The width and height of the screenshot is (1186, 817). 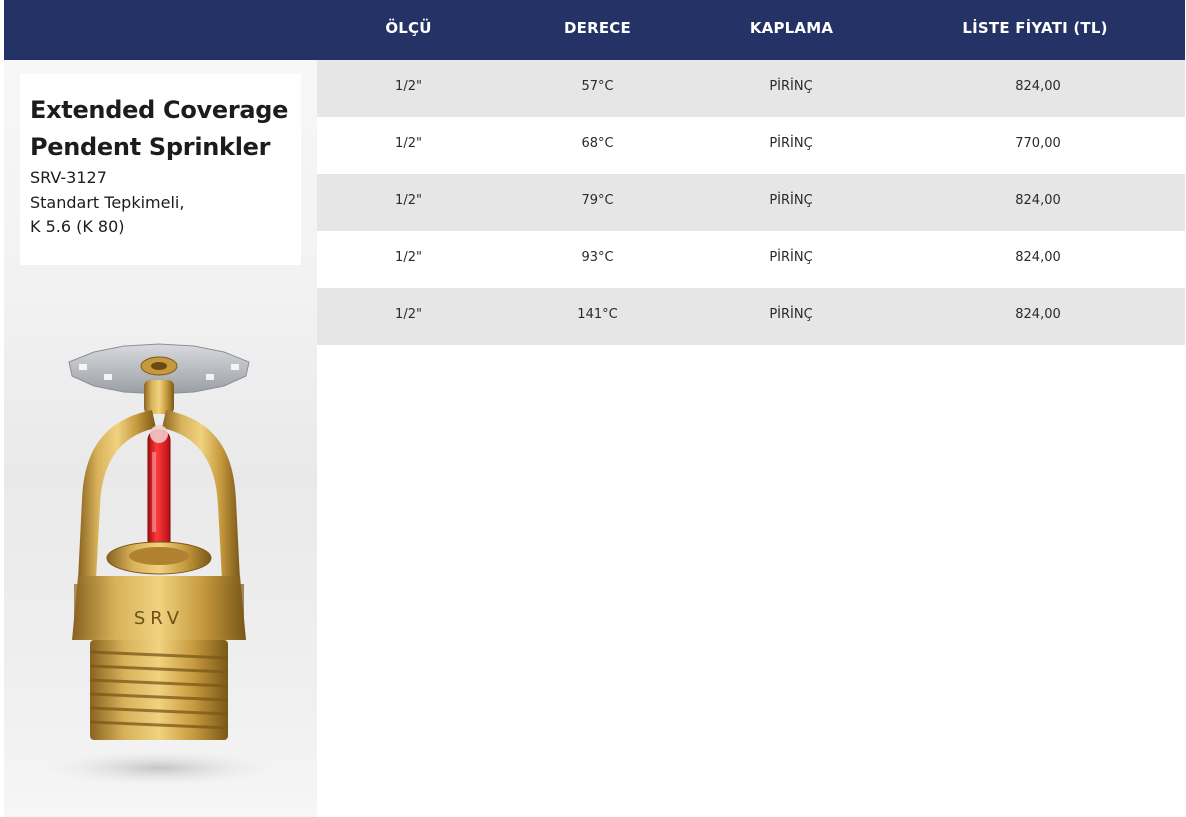 What do you see at coordinates (150, 147) in the screenshot?
I see `product-title-line-2: Pendent Sprinkler` at bounding box center [150, 147].